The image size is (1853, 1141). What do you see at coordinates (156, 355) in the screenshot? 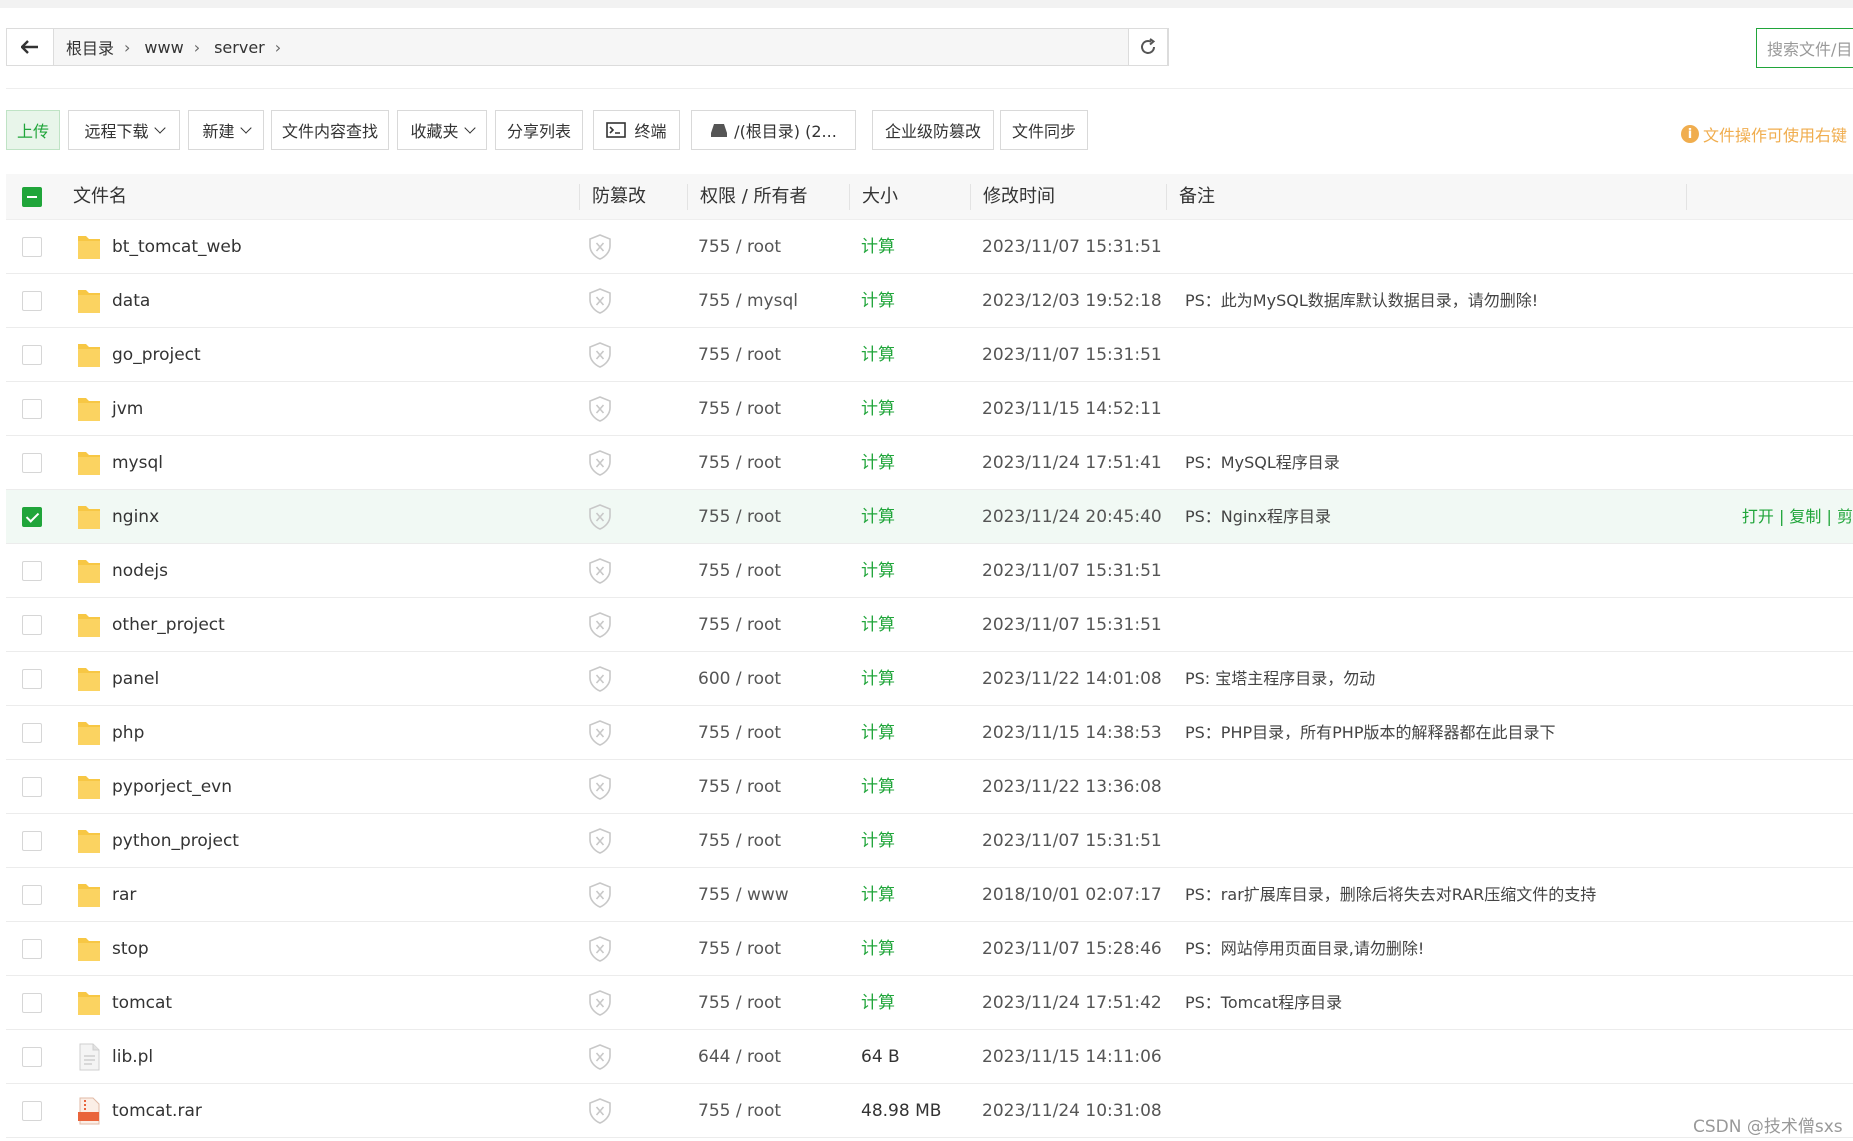
I see `file-name: go_project` at bounding box center [156, 355].